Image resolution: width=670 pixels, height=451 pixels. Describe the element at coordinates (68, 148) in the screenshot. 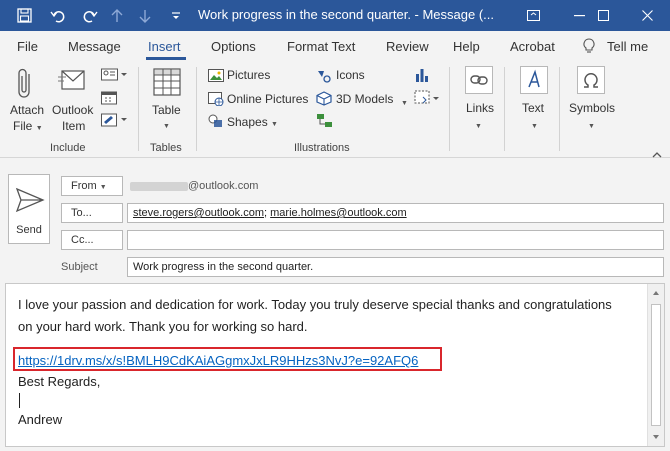

I see `group-include-label: Include` at that location.